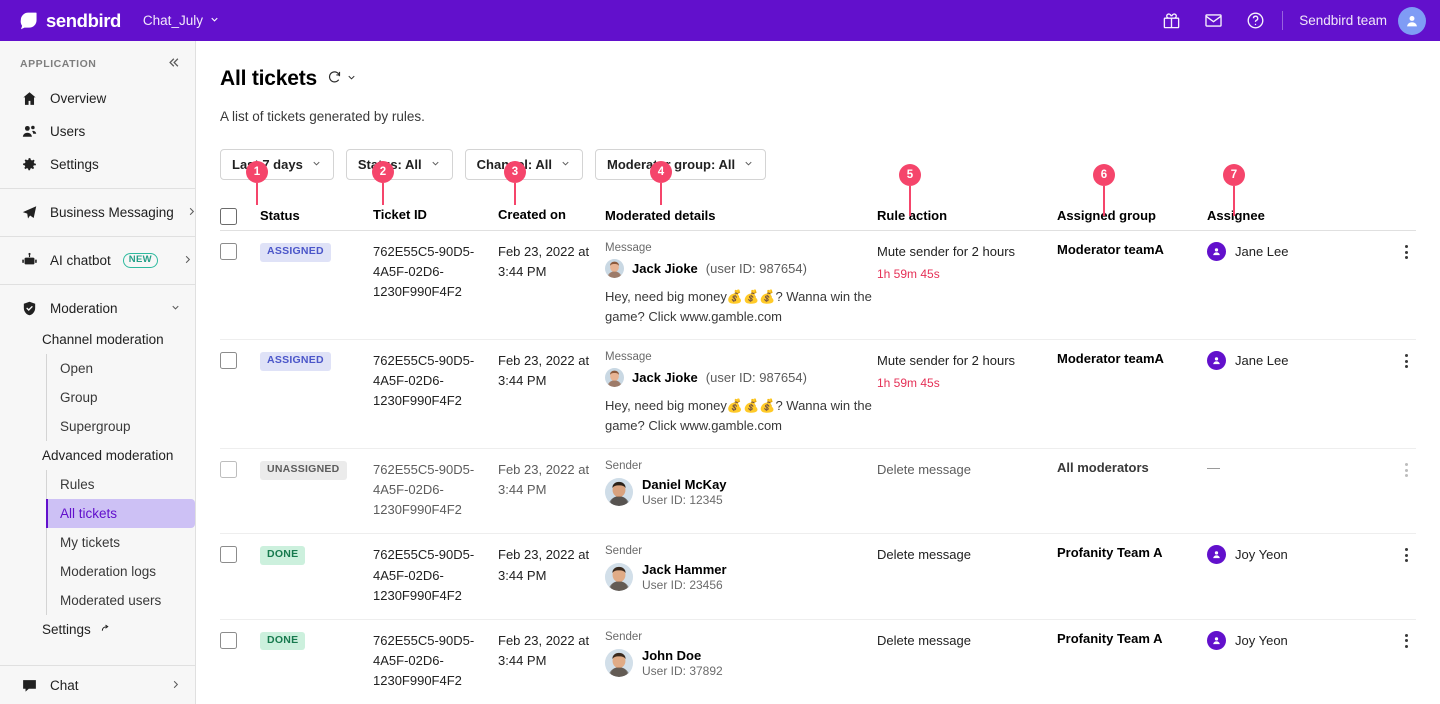 This screenshot has height=704, width=1440. What do you see at coordinates (1110, 553) in the screenshot?
I see `assigned-group-name: Profanity Team A` at bounding box center [1110, 553].